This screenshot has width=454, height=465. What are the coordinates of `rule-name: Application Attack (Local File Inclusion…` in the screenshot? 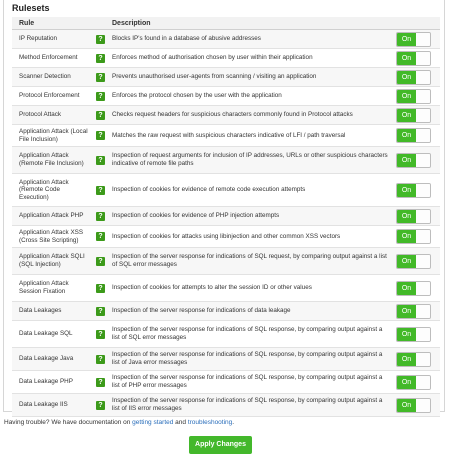 It's located at (52, 135).